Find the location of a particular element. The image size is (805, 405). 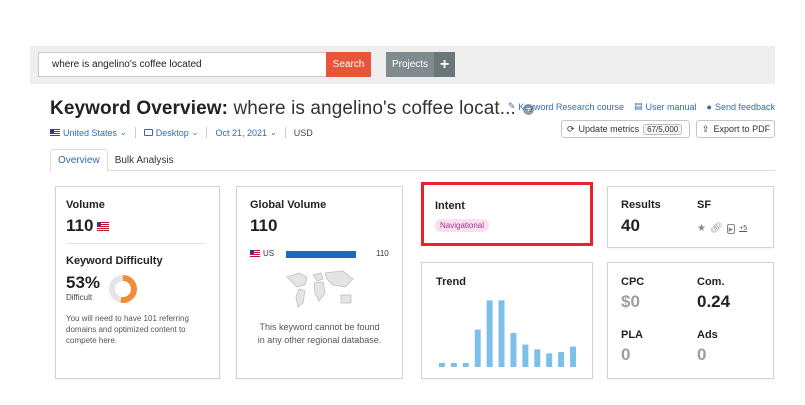

competition-label: Com. is located at coordinates (711, 282).